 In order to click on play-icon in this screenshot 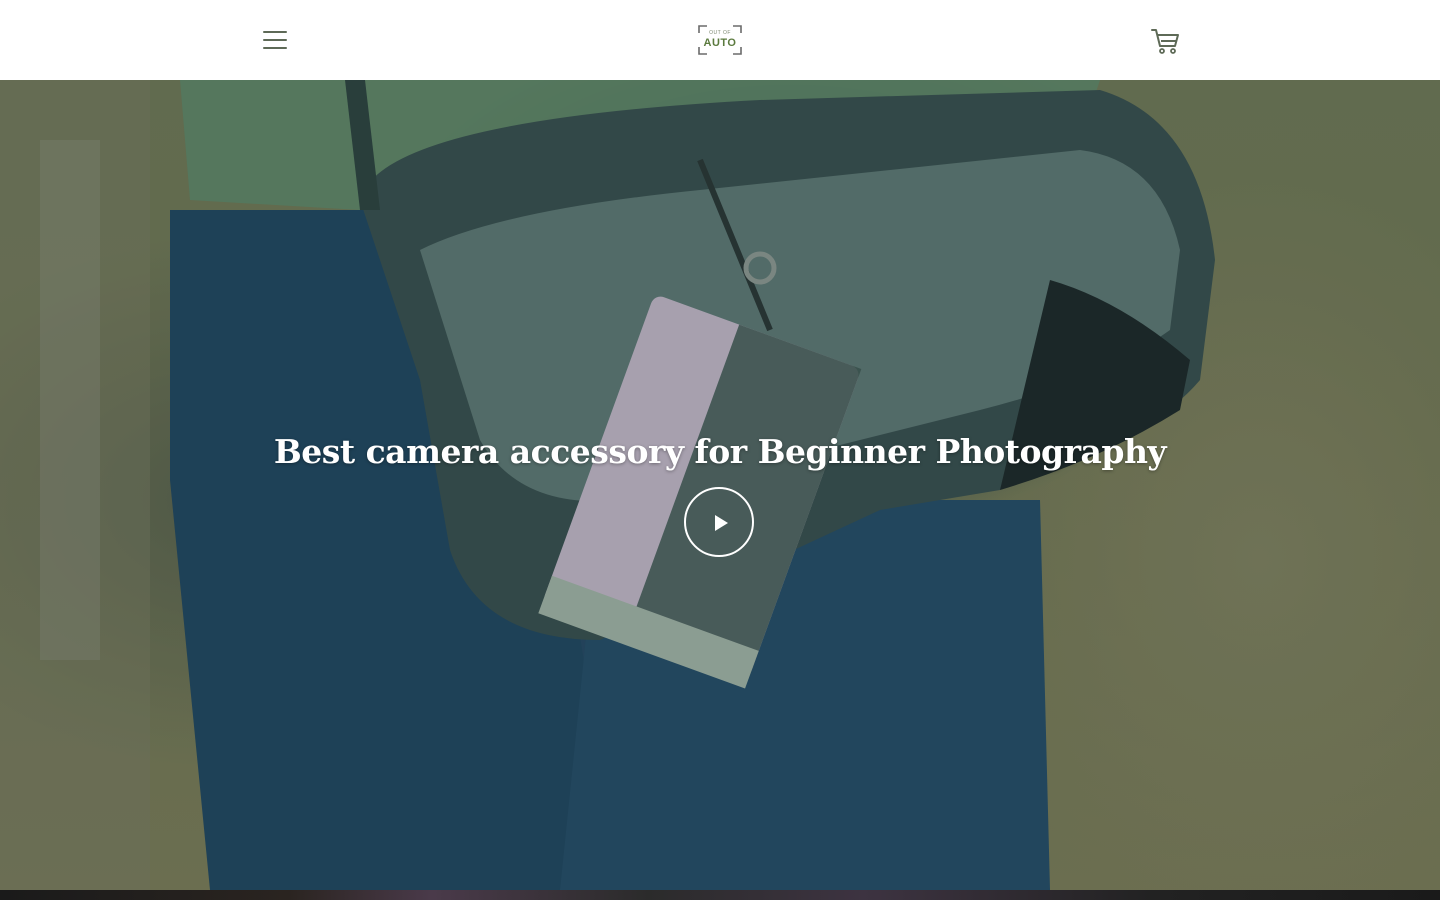, I will do `click(721, 523)`.